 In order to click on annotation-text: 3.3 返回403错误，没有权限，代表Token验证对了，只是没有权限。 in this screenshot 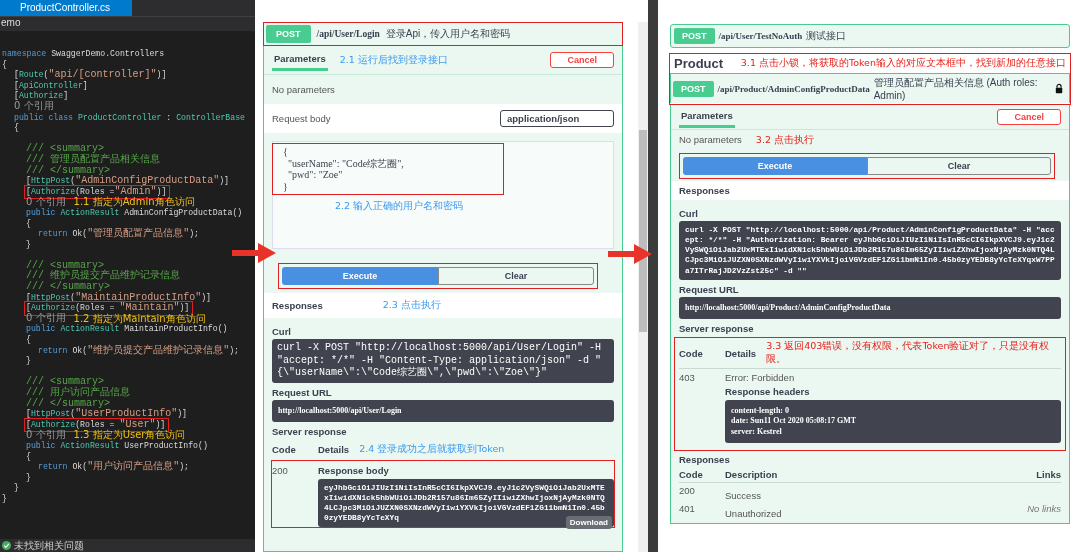, I will do `click(908, 353)`.